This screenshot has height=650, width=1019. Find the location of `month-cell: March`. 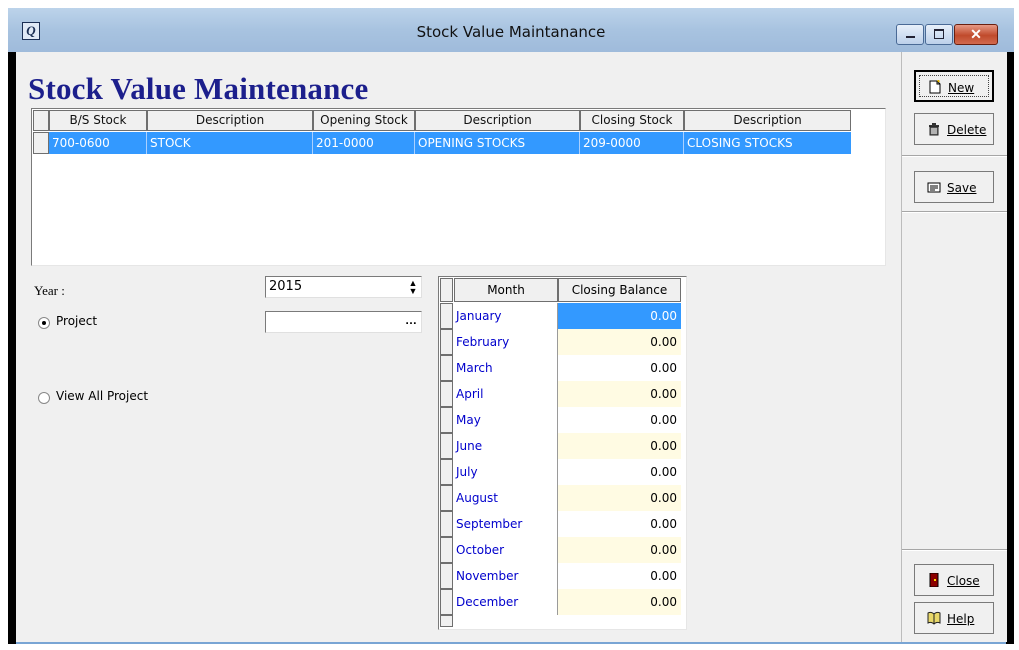

month-cell: March is located at coordinates (506, 368).